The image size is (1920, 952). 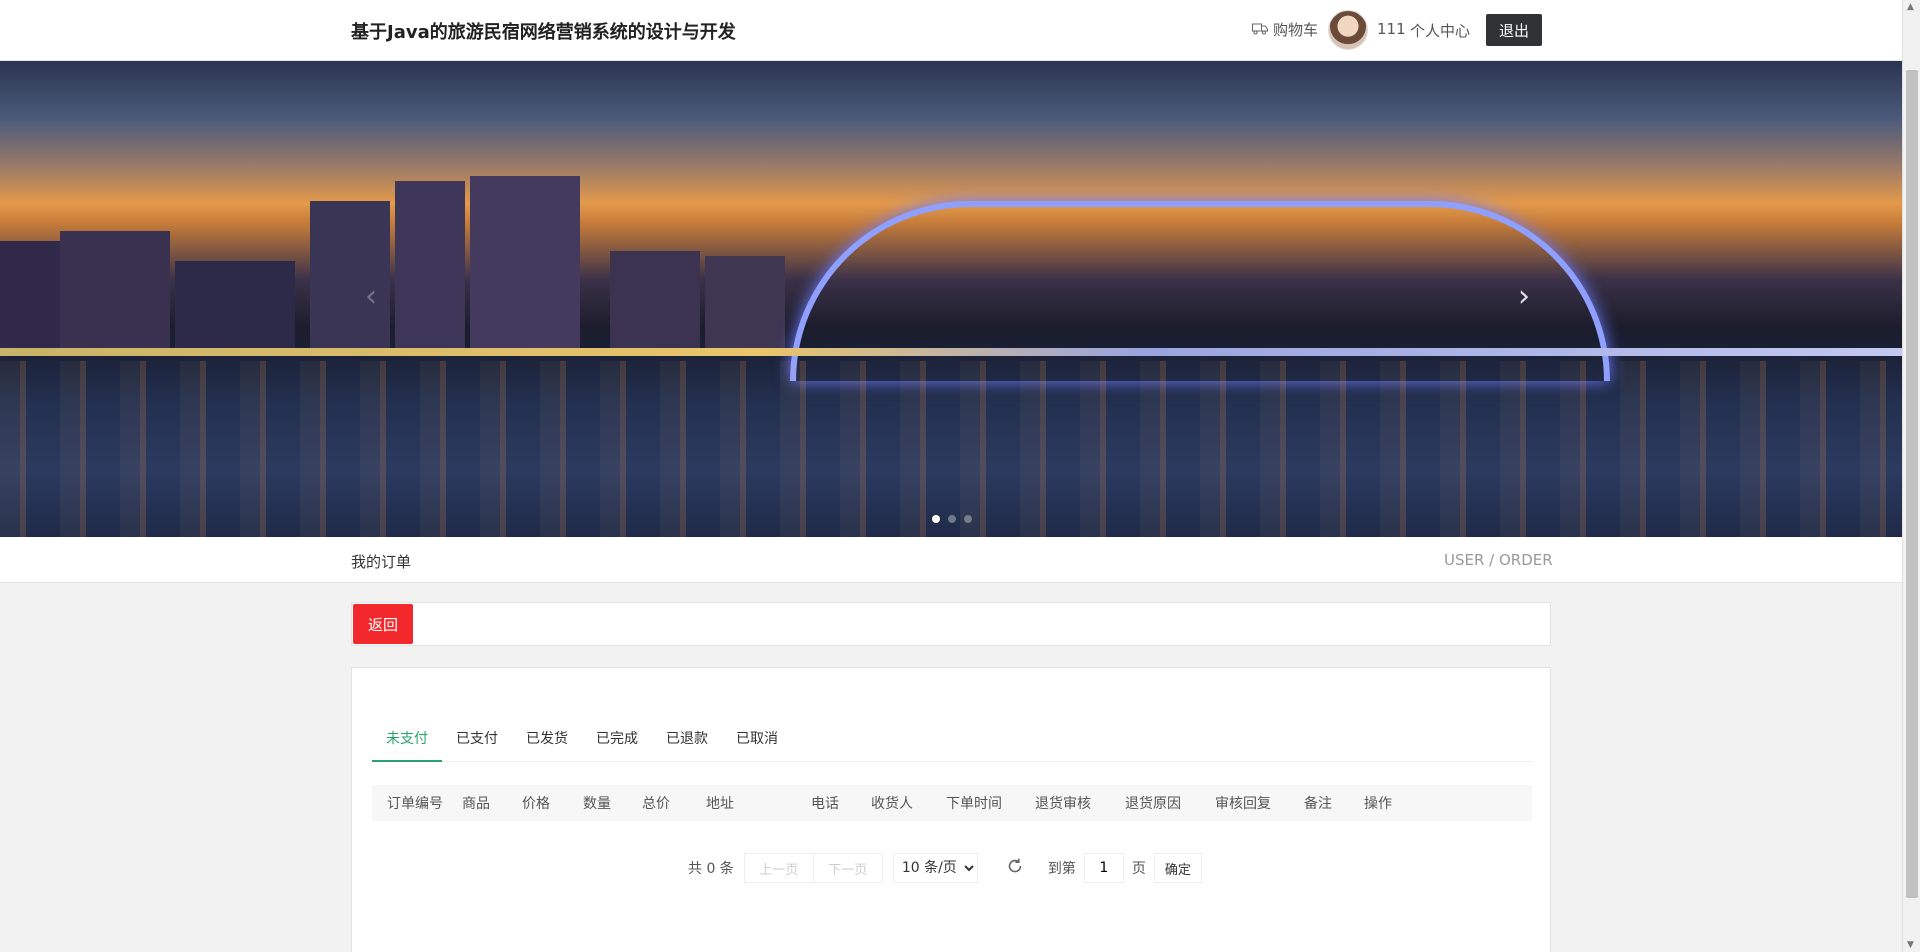 What do you see at coordinates (415, 804) in the screenshot?
I see `column-header: 订单编号` at bounding box center [415, 804].